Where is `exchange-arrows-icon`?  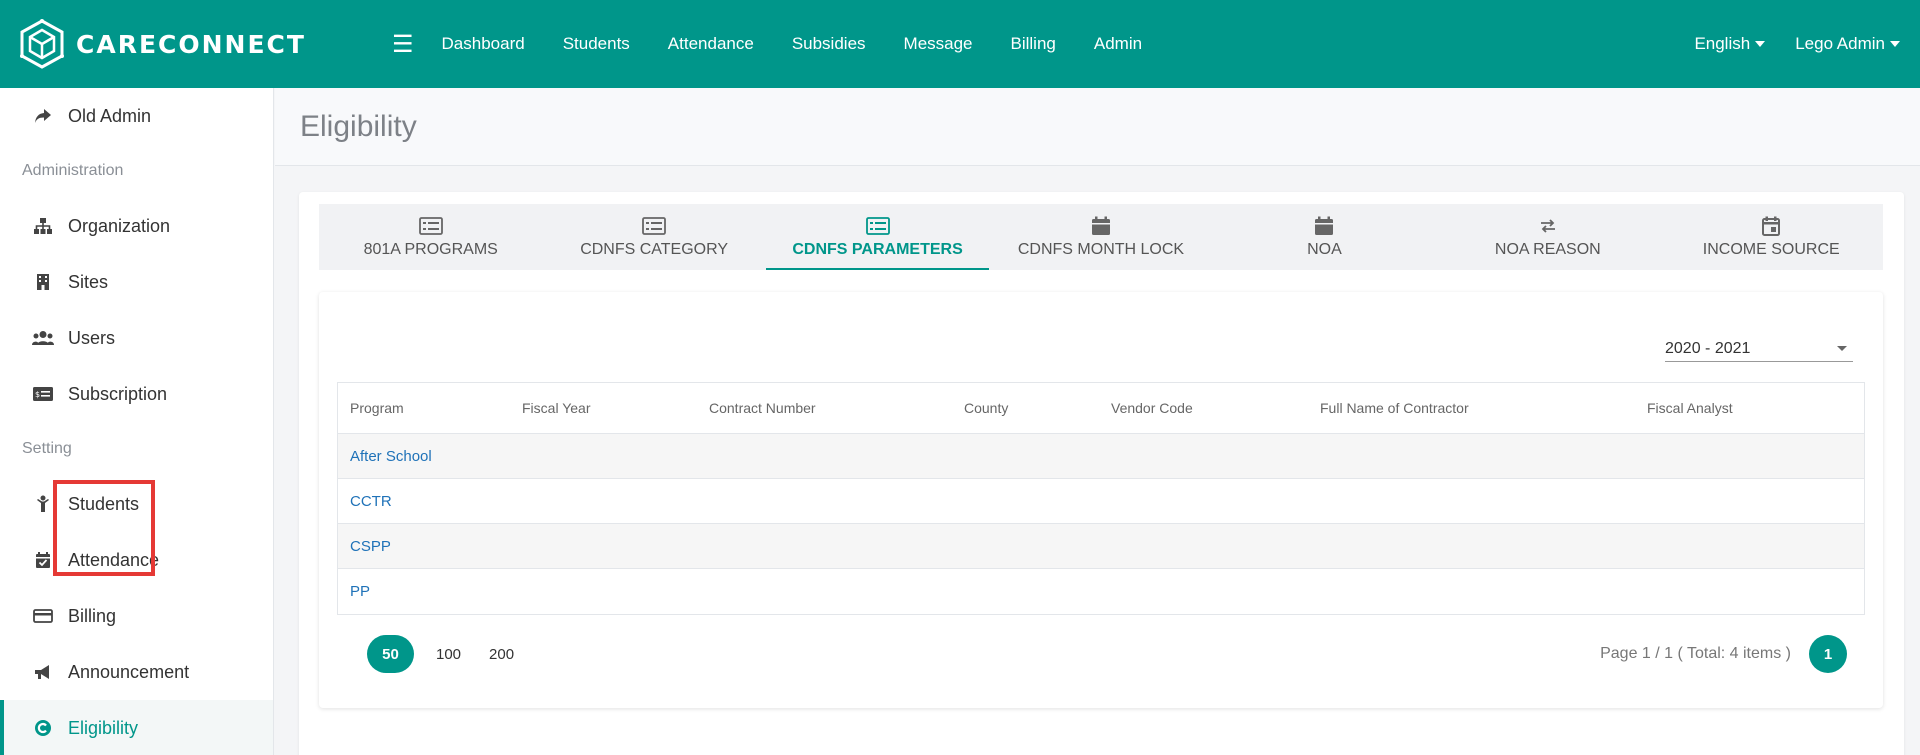 exchange-arrows-icon is located at coordinates (1548, 226).